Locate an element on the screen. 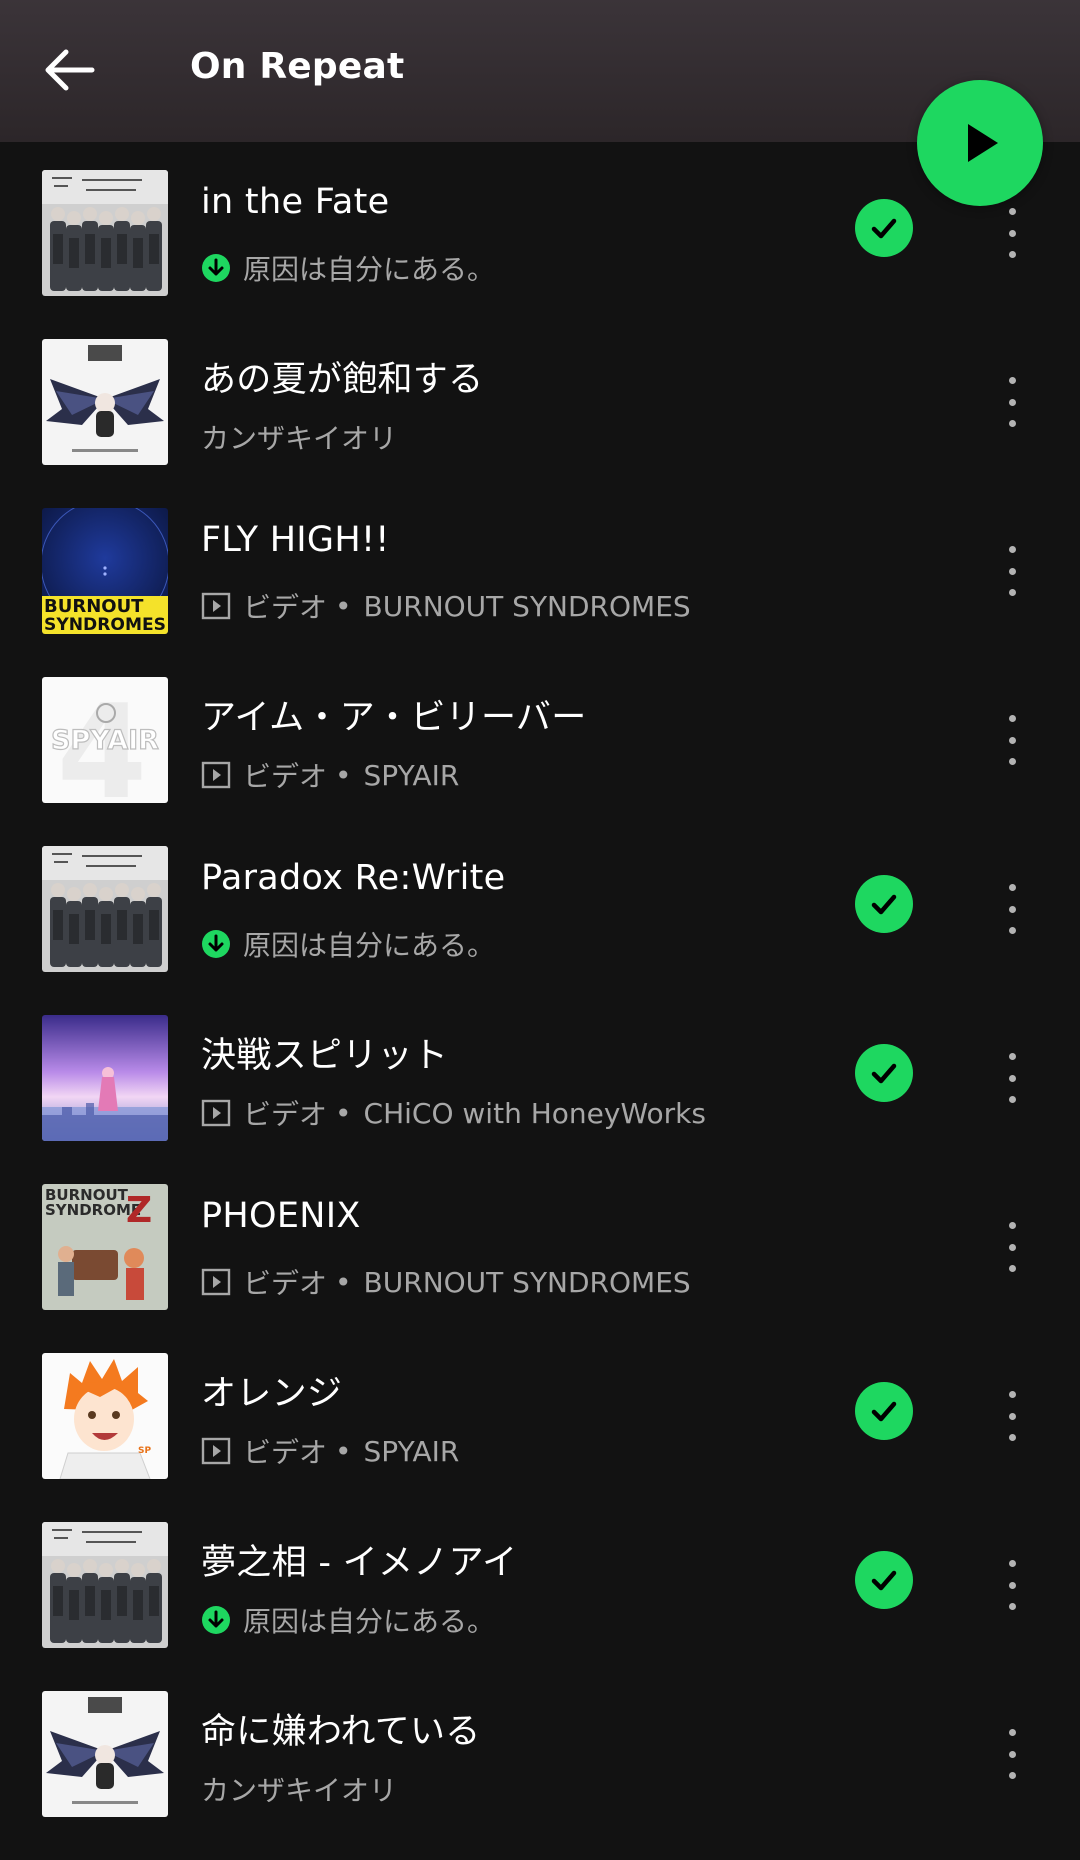  album-art: 4 SPYAIR is located at coordinates (105, 740).